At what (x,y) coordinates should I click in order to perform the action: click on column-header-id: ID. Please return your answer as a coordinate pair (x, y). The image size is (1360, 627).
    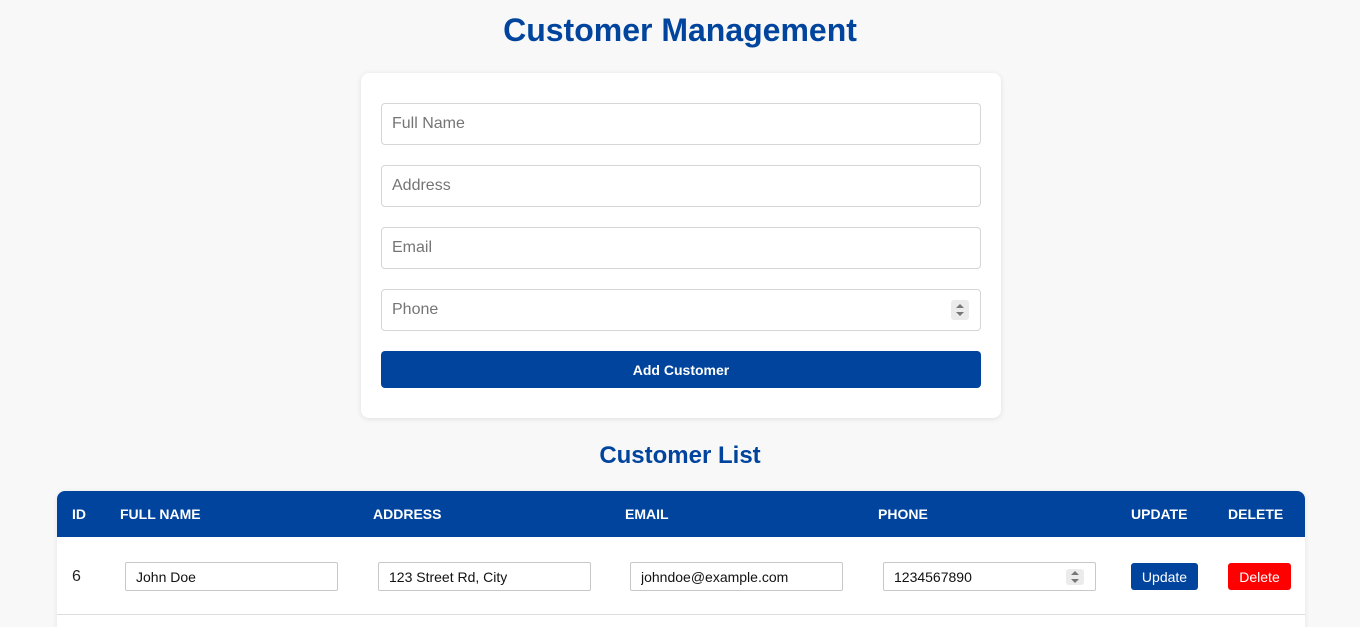
    Looking at the image, I should click on (79, 514).